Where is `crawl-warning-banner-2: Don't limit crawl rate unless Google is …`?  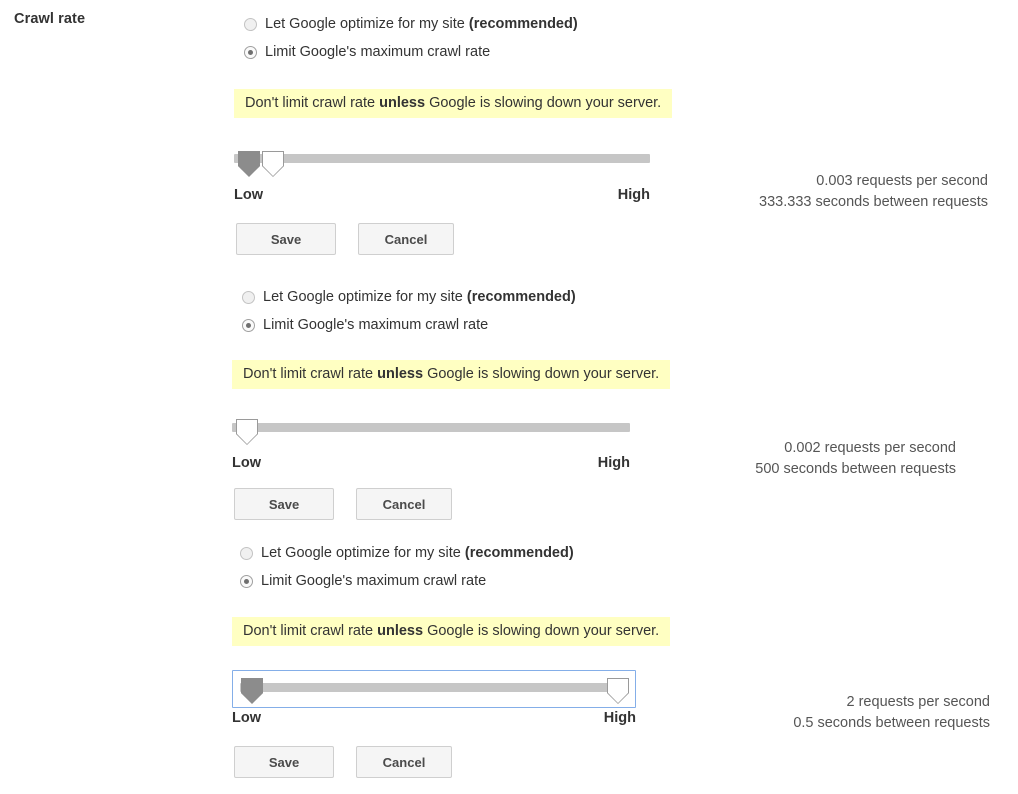
crawl-warning-banner-2: Don't limit crawl rate unless Google is … is located at coordinates (451, 374).